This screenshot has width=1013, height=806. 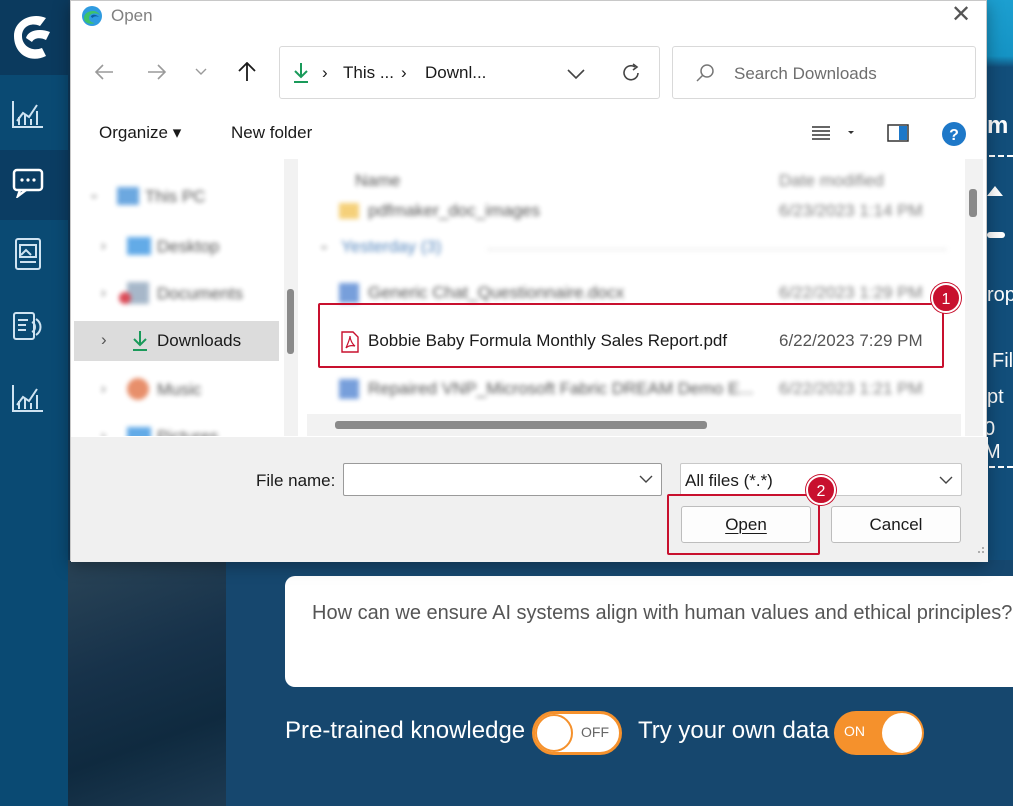 I want to click on expand-chevron-icon: ⌄, so click(x=94, y=194).